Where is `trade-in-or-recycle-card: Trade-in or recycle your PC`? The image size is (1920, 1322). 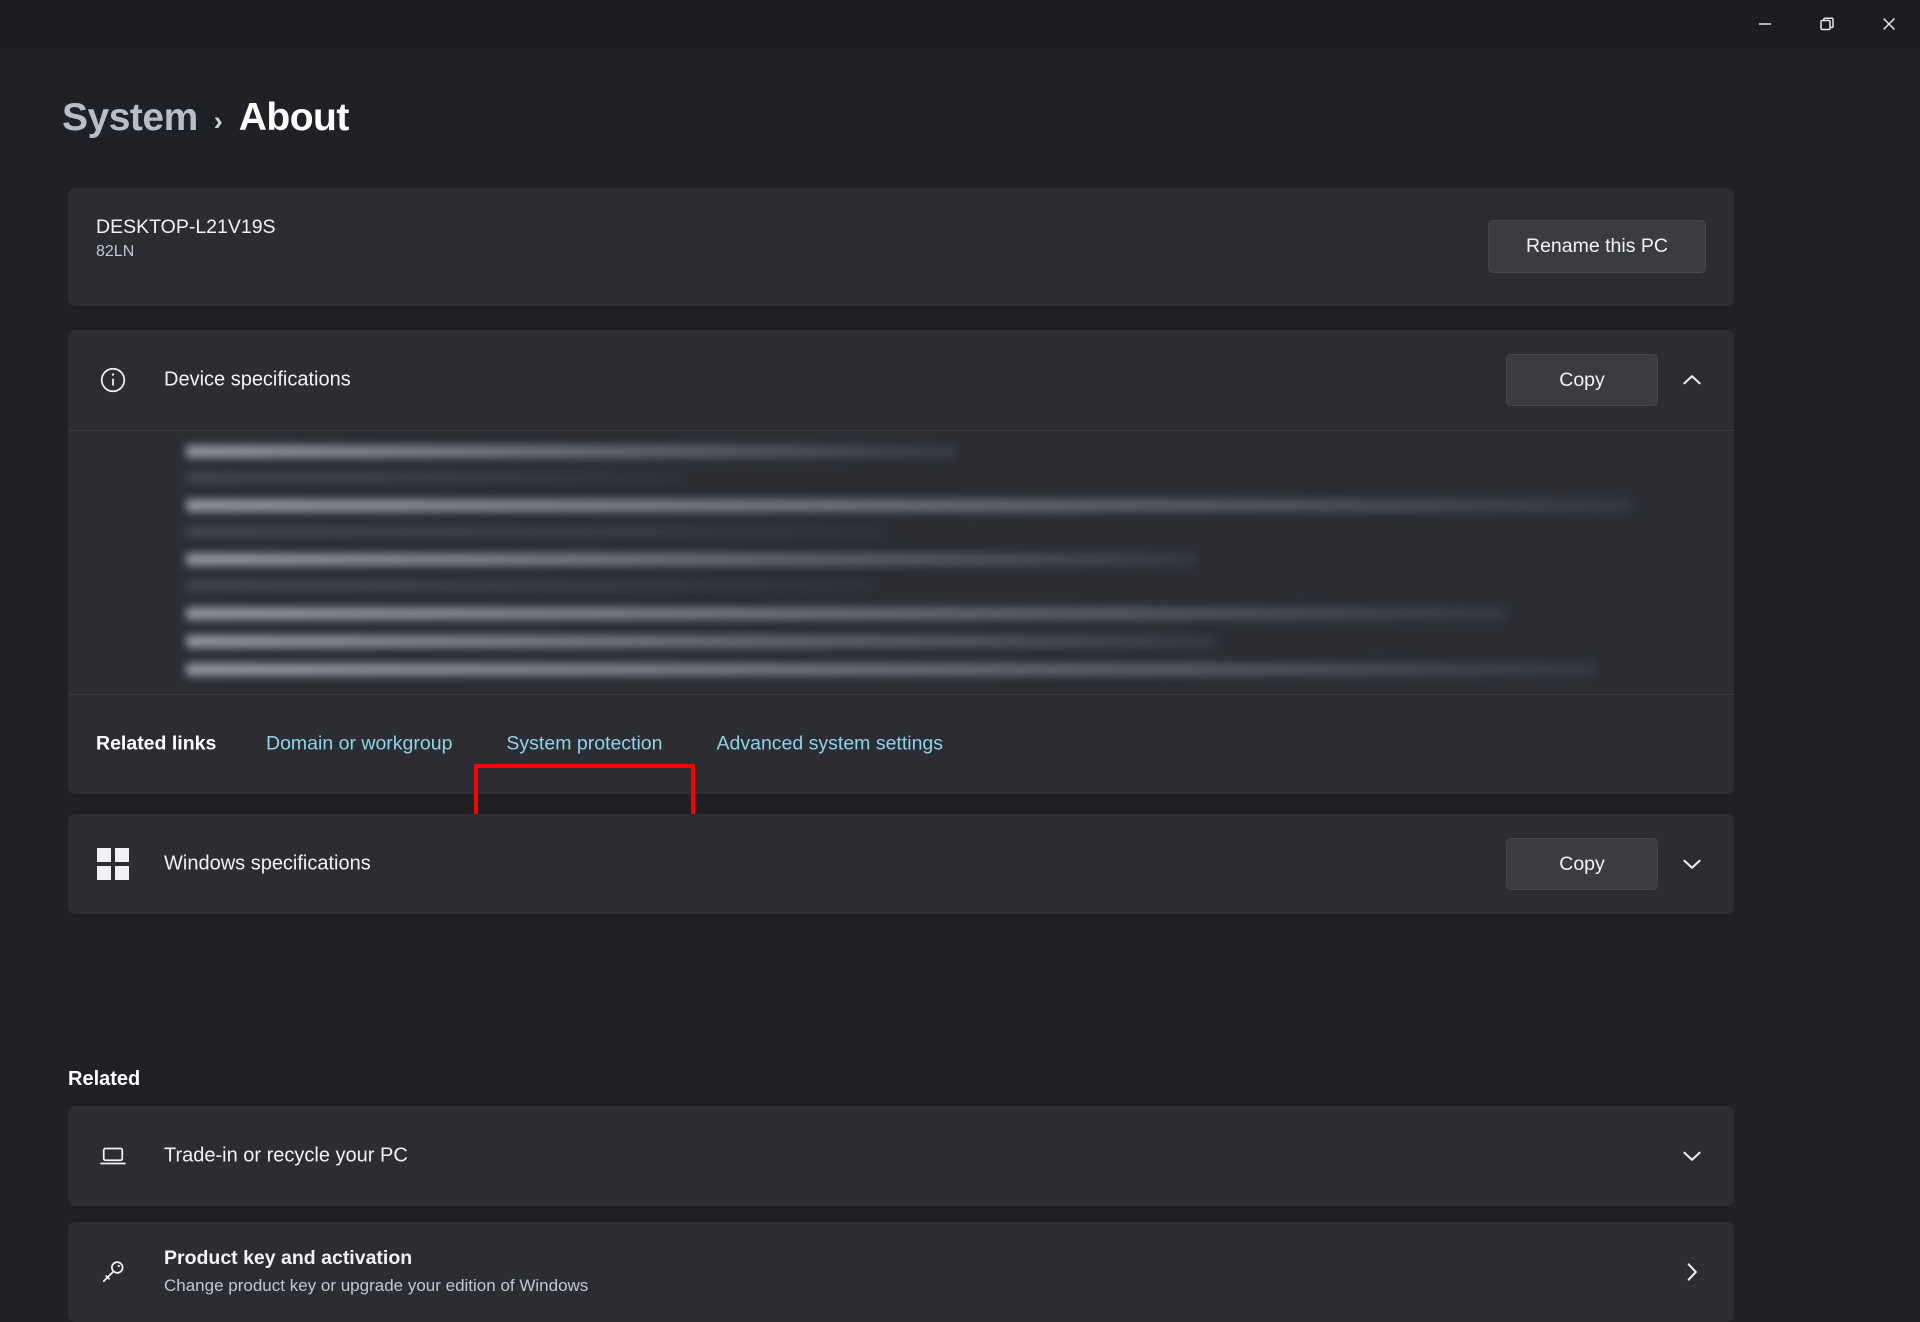
trade-in-or-recycle-card: Trade-in or recycle your PC is located at coordinates (901, 1156).